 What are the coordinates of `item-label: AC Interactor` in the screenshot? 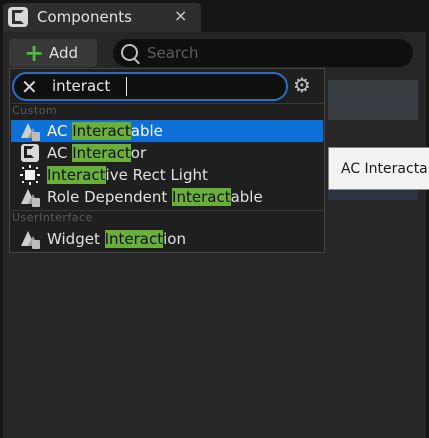 It's located at (97, 153).